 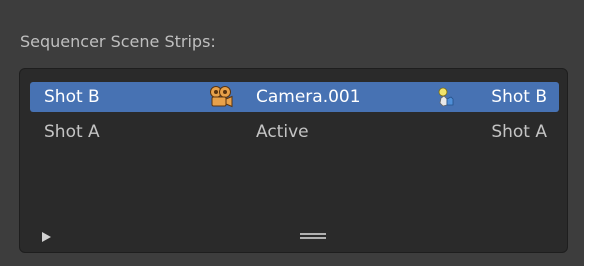 What do you see at coordinates (72, 132) in the screenshot?
I see `strip-name: Shot A` at bounding box center [72, 132].